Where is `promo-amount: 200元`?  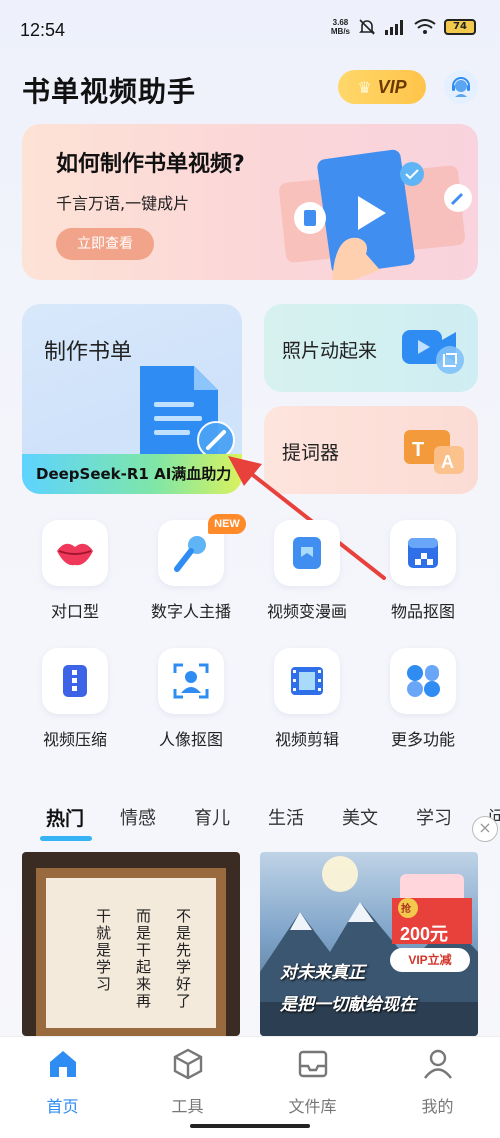 promo-amount: 200元 is located at coordinates (424, 934).